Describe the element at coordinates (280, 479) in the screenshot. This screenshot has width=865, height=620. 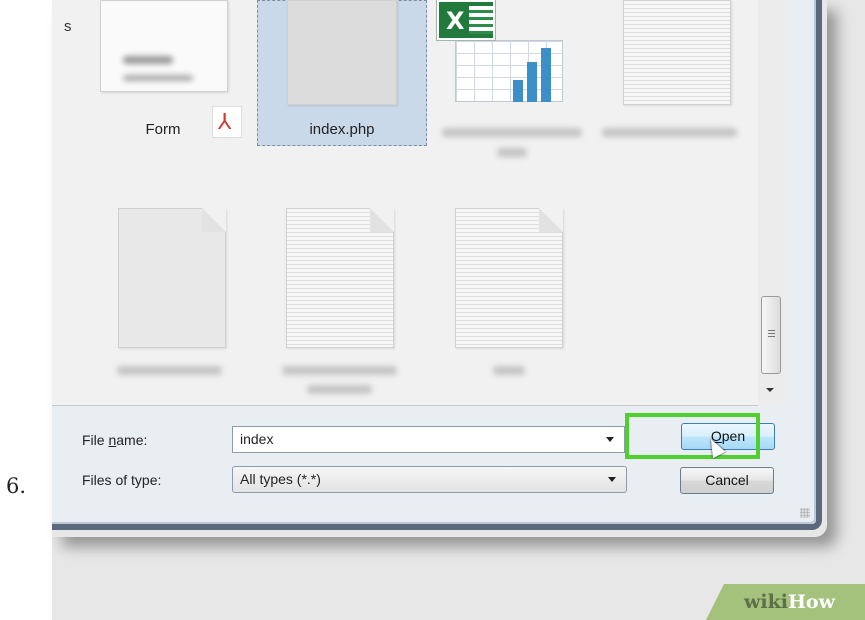
I see `files-of-type-value: All types (*.*)` at that location.